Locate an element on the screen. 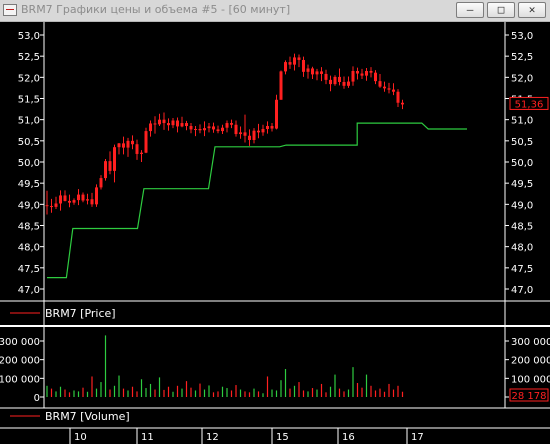 The image size is (550, 444). price-tick-label-right: 47,0 is located at coordinates (522, 290).